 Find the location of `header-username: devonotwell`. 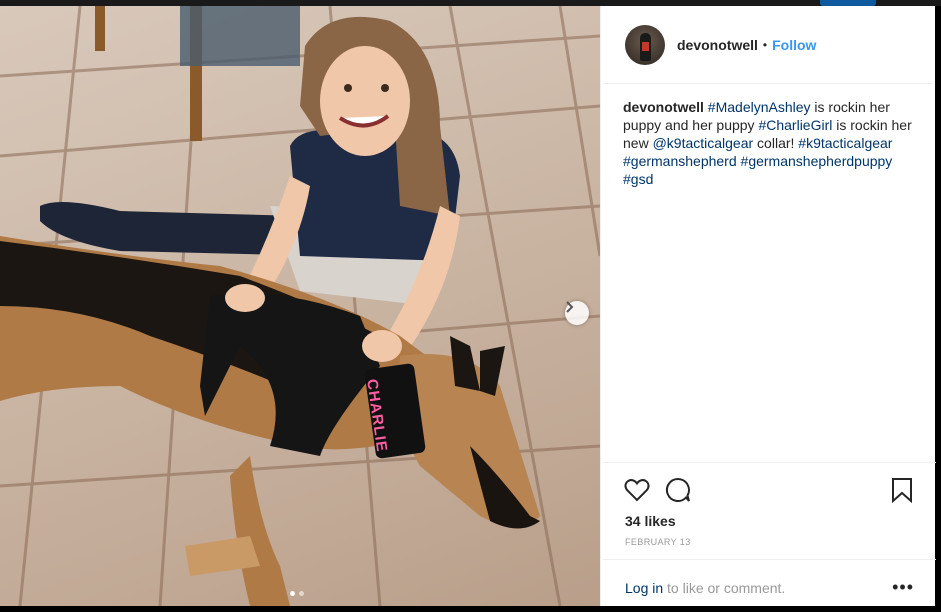

header-username: devonotwell is located at coordinates (717, 45).